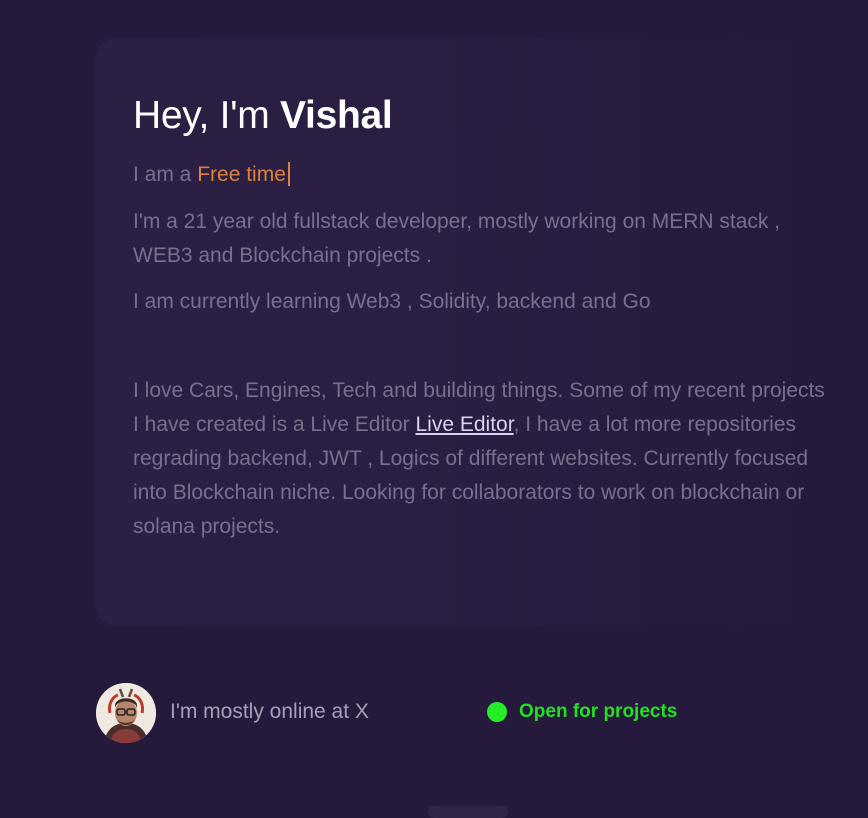 The image size is (868, 818). What do you see at coordinates (165, 174) in the screenshot?
I see `role-prefix: I am a` at bounding box center [165, 174].